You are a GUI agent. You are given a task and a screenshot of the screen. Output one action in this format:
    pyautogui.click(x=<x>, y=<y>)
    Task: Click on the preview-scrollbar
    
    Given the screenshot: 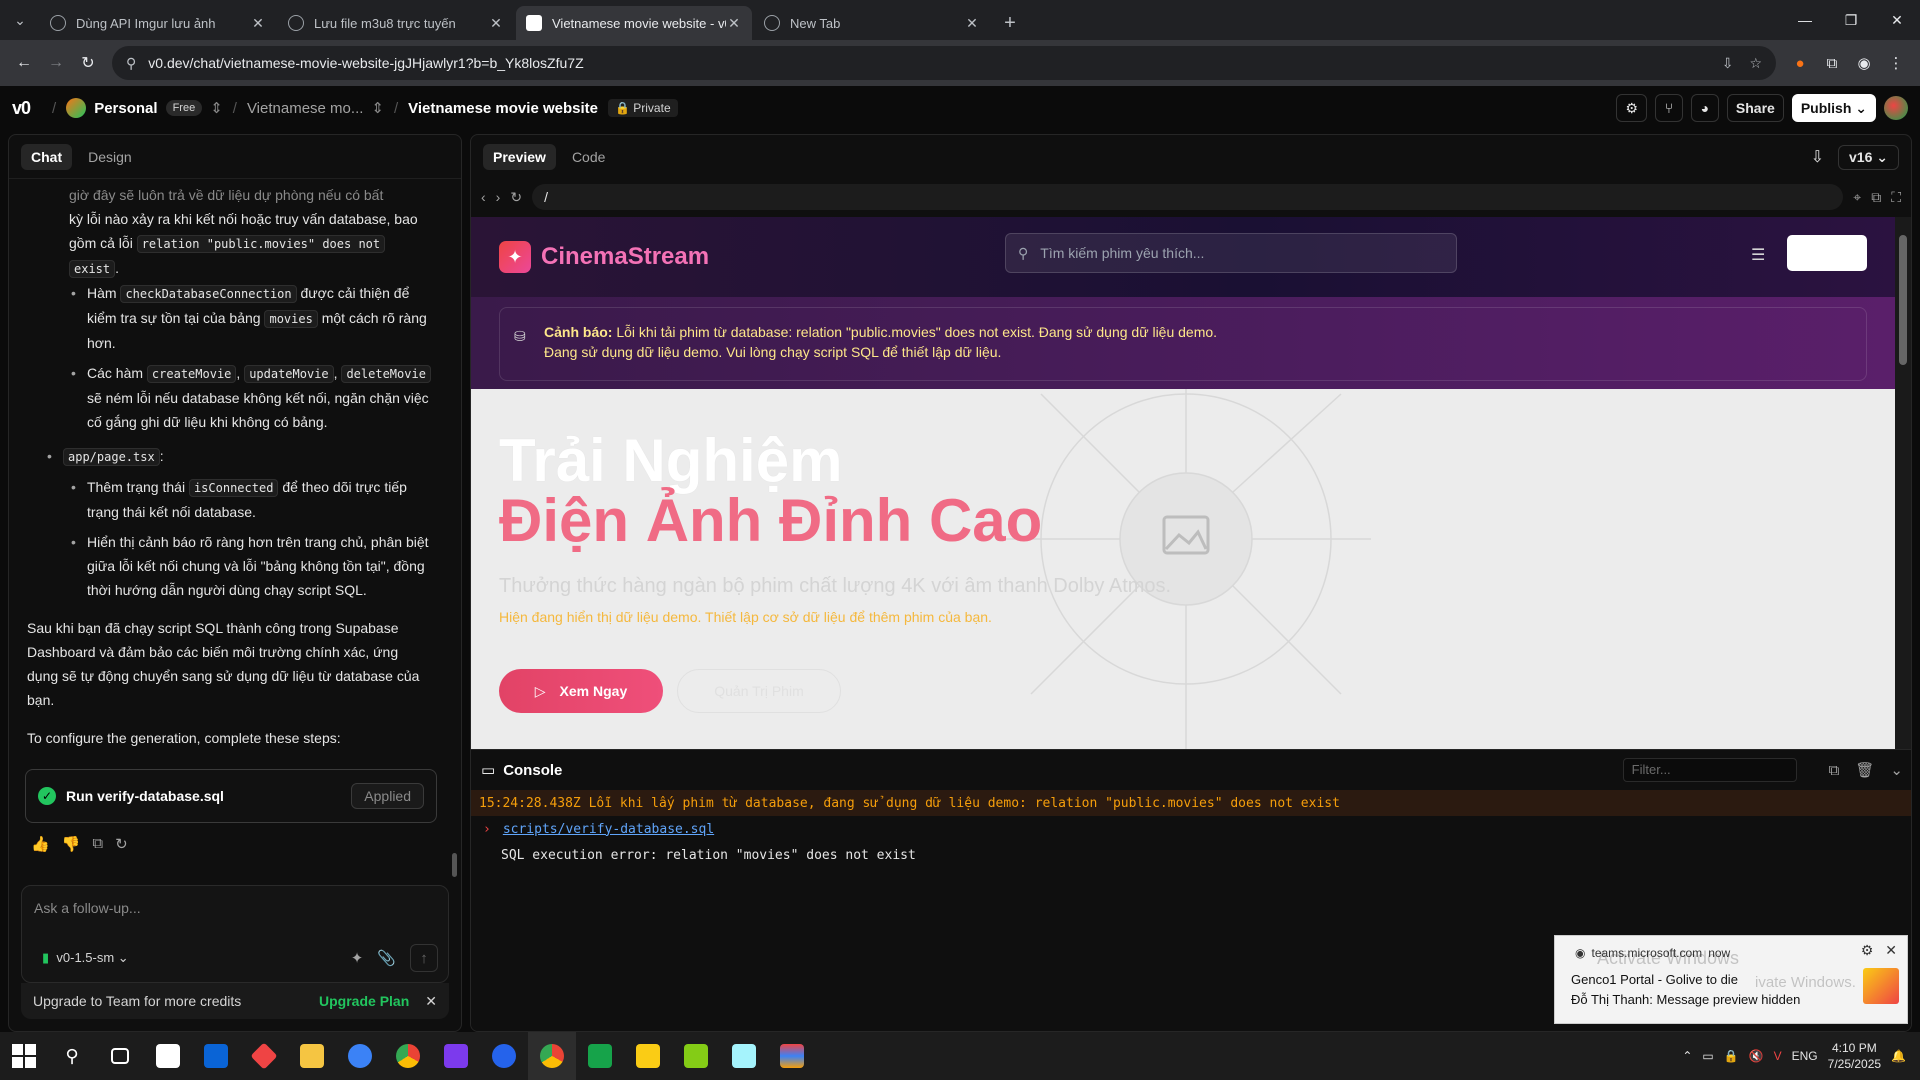 What is the action you would take?
    pyautogui.click(x=1903, y=483)
    